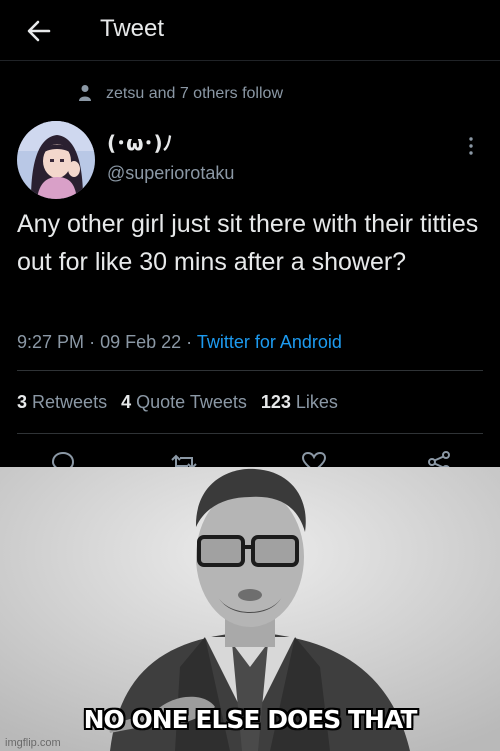 Image resolution: width=500 pixels, height=751 pixels. Describe the element at coordinates (39, 31) in the screenshot. I see `arrow-left-icon` at that location.